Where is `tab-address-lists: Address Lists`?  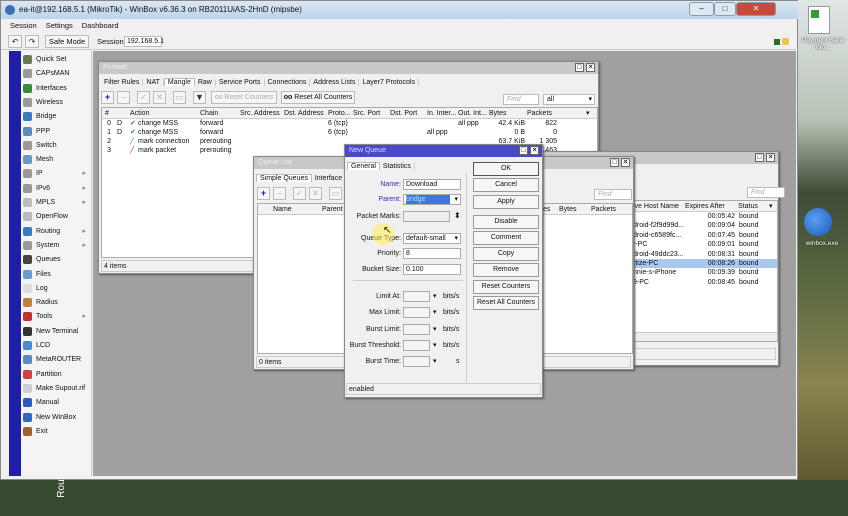
tab-address-lists: Address Lists is located at coordinates (335, 82).